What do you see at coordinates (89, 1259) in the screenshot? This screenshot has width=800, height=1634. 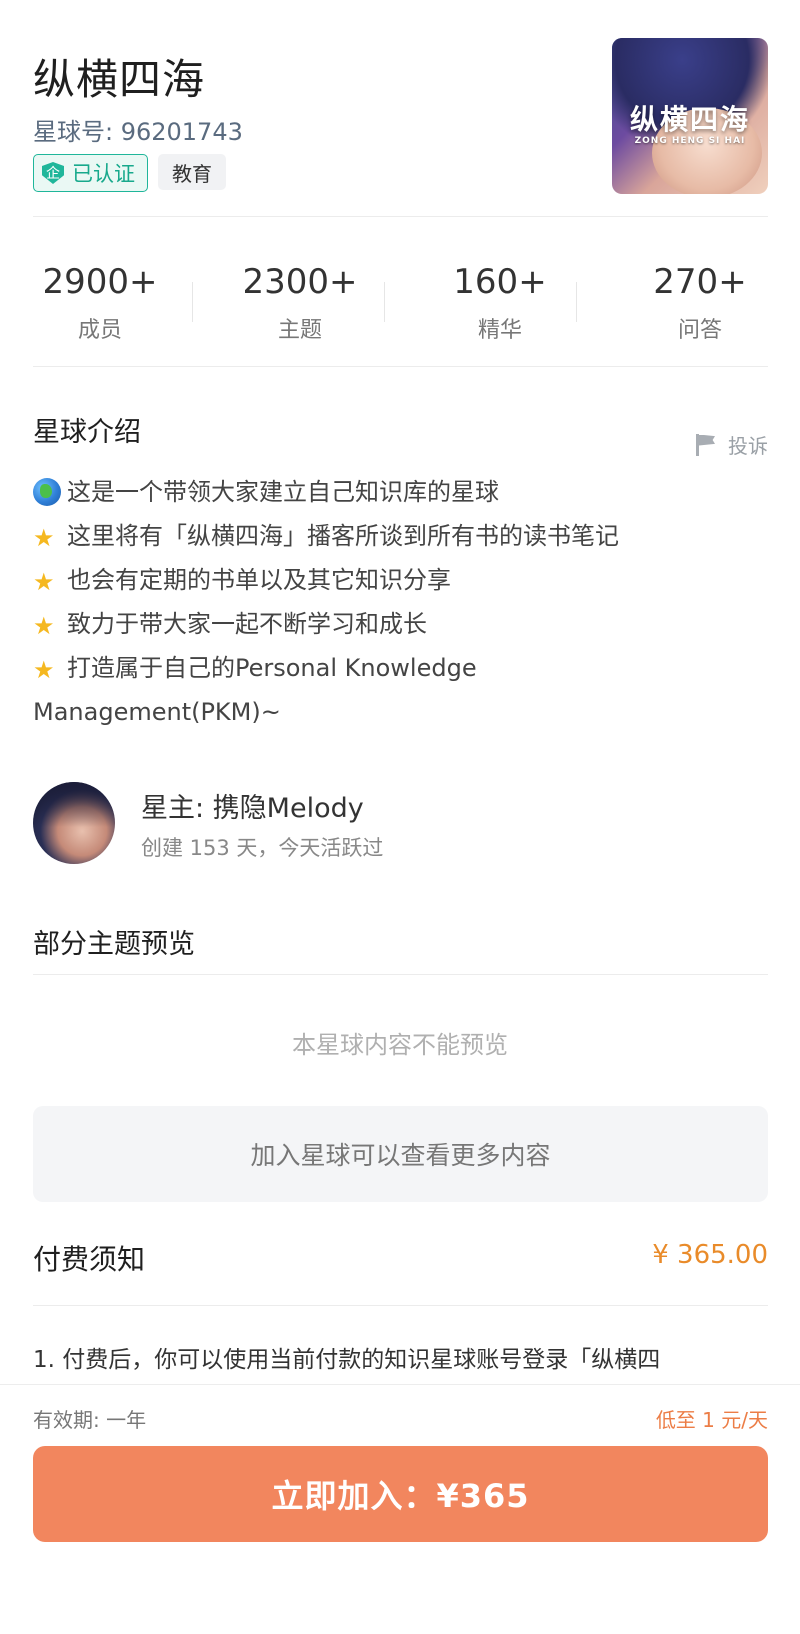 I see `fee-notice-title: 付费须知` at bounding box center [89, 1259].